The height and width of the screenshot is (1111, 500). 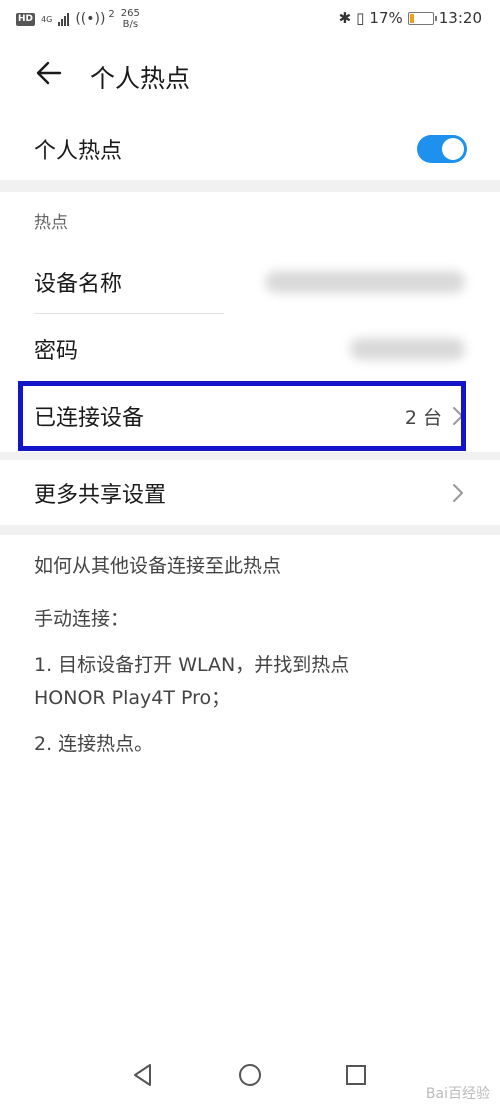 I want to click on back-arrow-icon, so click(x=49, y=73).